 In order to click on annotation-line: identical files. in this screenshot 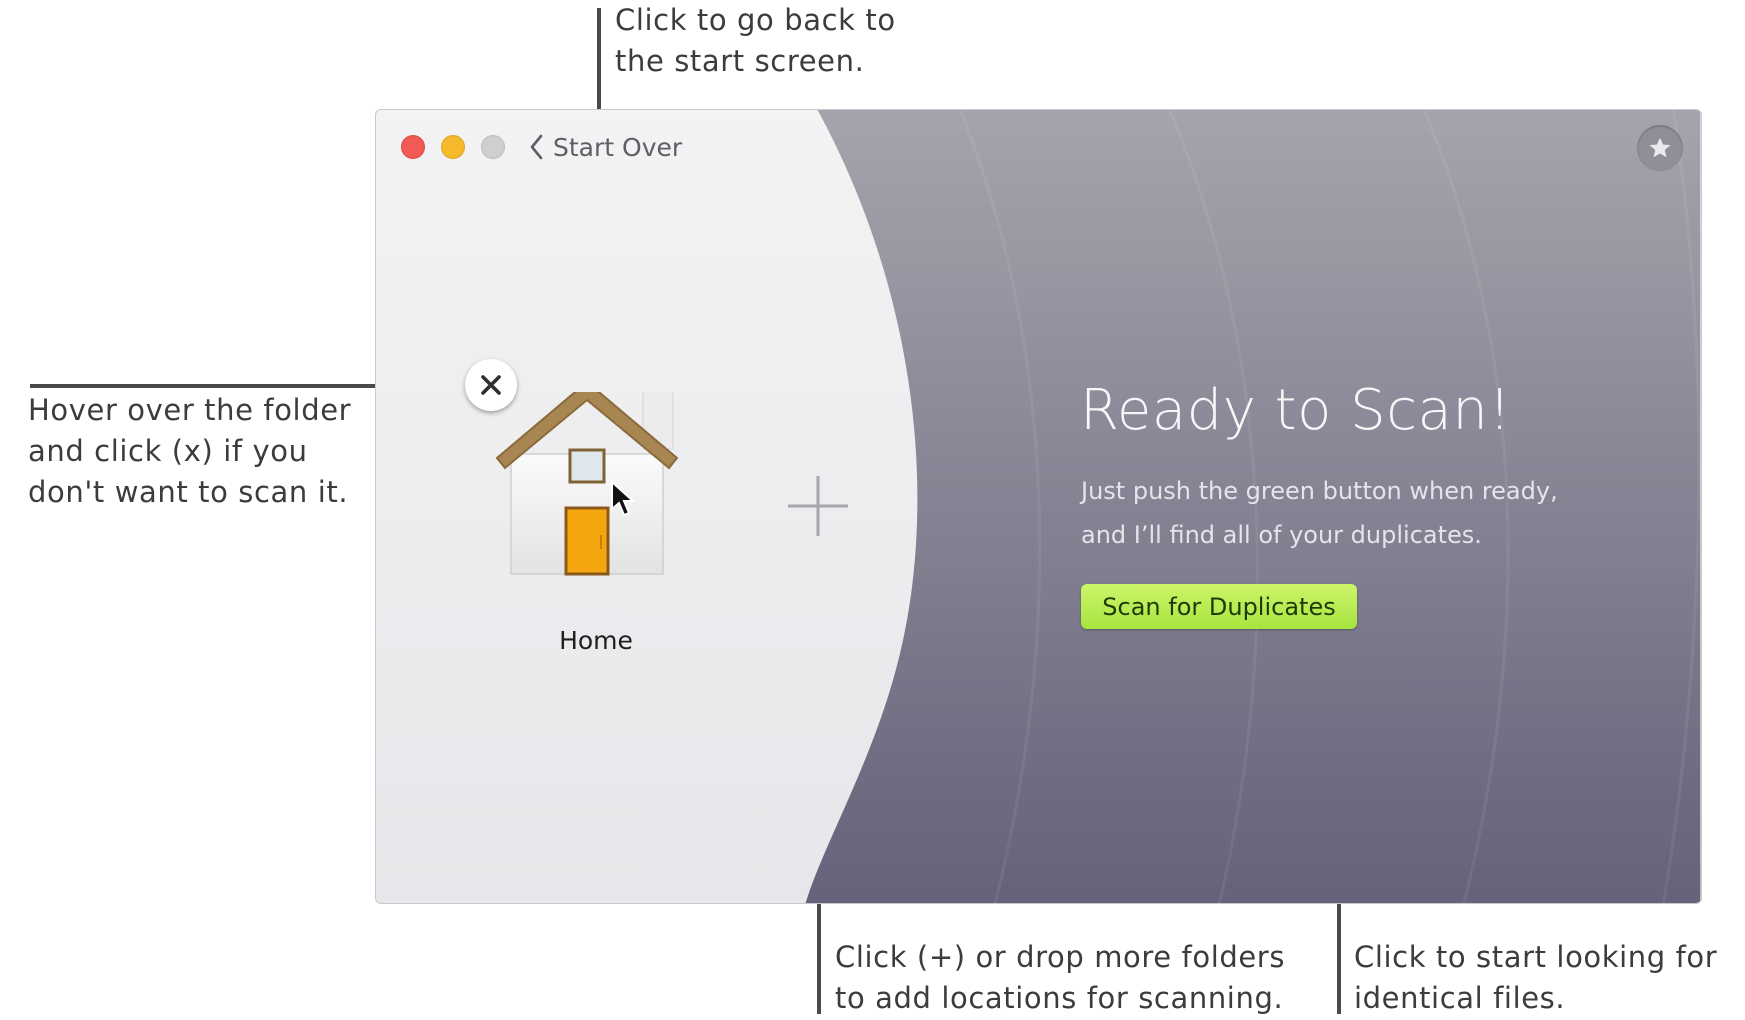, I will do `click(1460, 998)`.